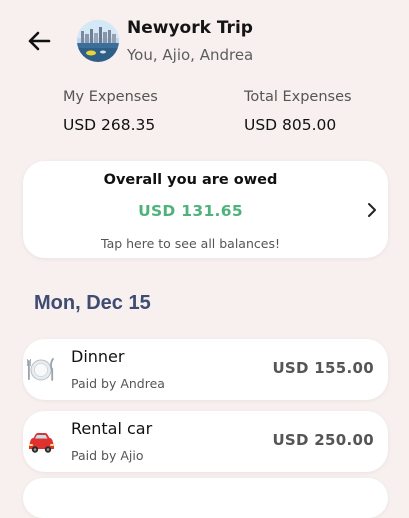 The height and width of the screenshot is (518, 409). I want to click on expense-item-rental-car: Rental car Paid by Ajio USD 250.00, so click(205, 441).